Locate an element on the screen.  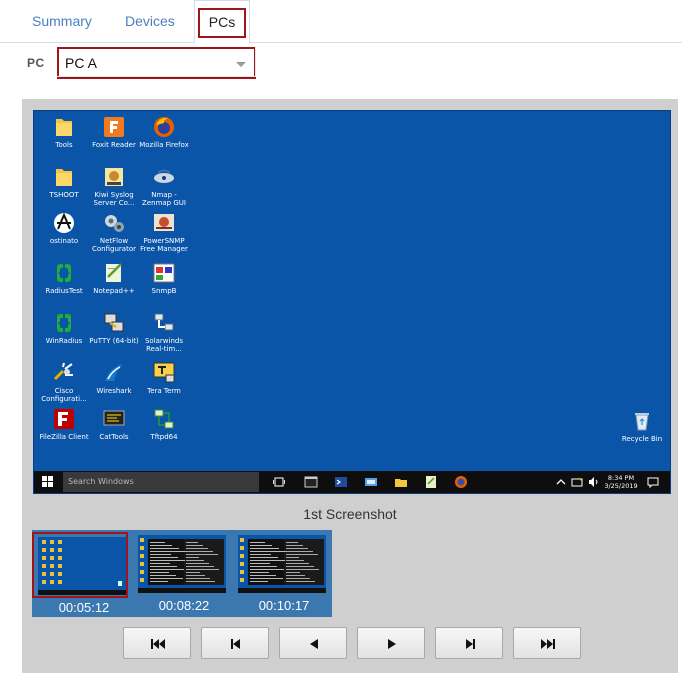
thumbnail-strip: 00:05:12 00:08:22 00:10:17 is located at coordinates (182, 573).